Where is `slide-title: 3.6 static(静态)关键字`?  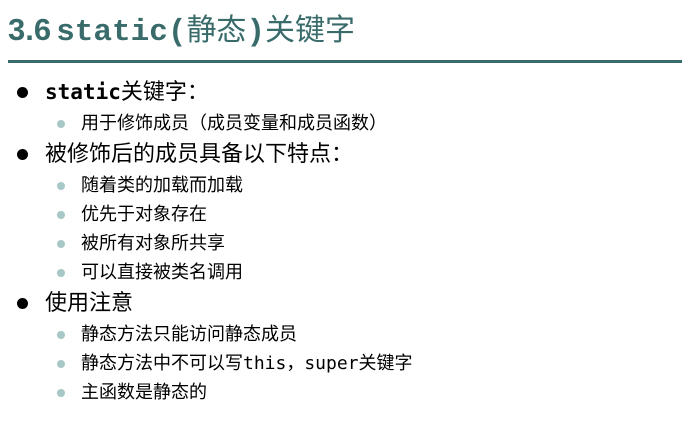
slide-title: 3.6 static(静态)关键字 is located at coordinates (181, 30).